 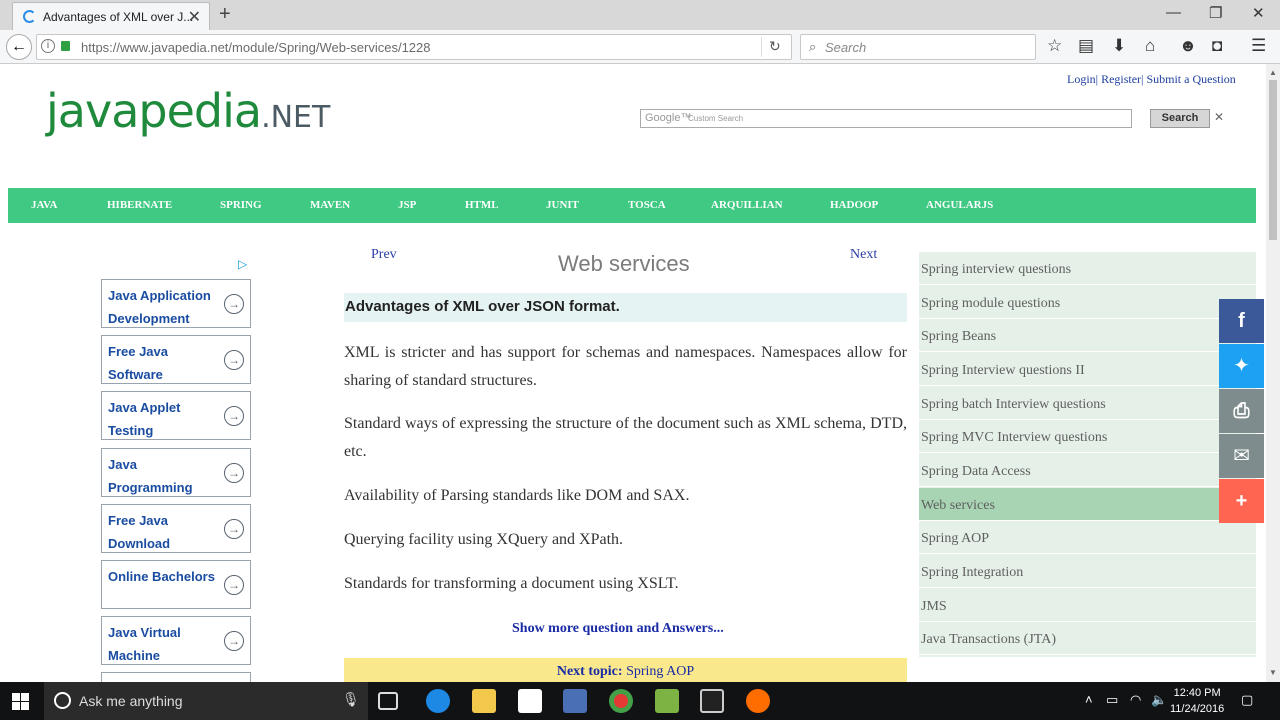 What do you see at coordinates (1273, 72) in the screenshot?
I see `scroll-up-icon: ▲` at bounding box center [1273, 72].